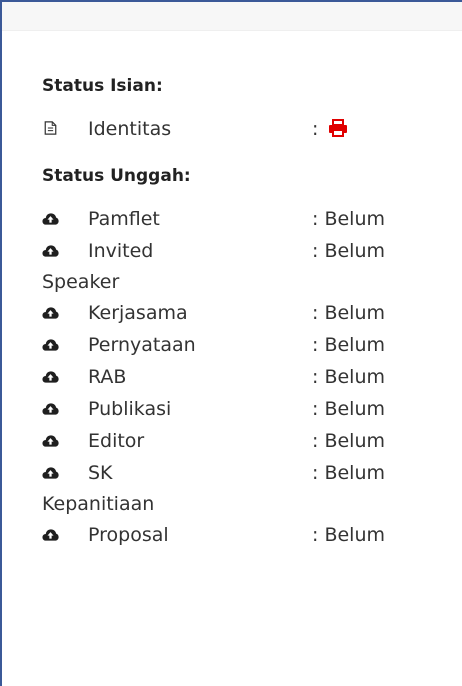  Describe the element at coordinates (128, 535) in the screenshot. I see `upload-label: Proposal` at that location.